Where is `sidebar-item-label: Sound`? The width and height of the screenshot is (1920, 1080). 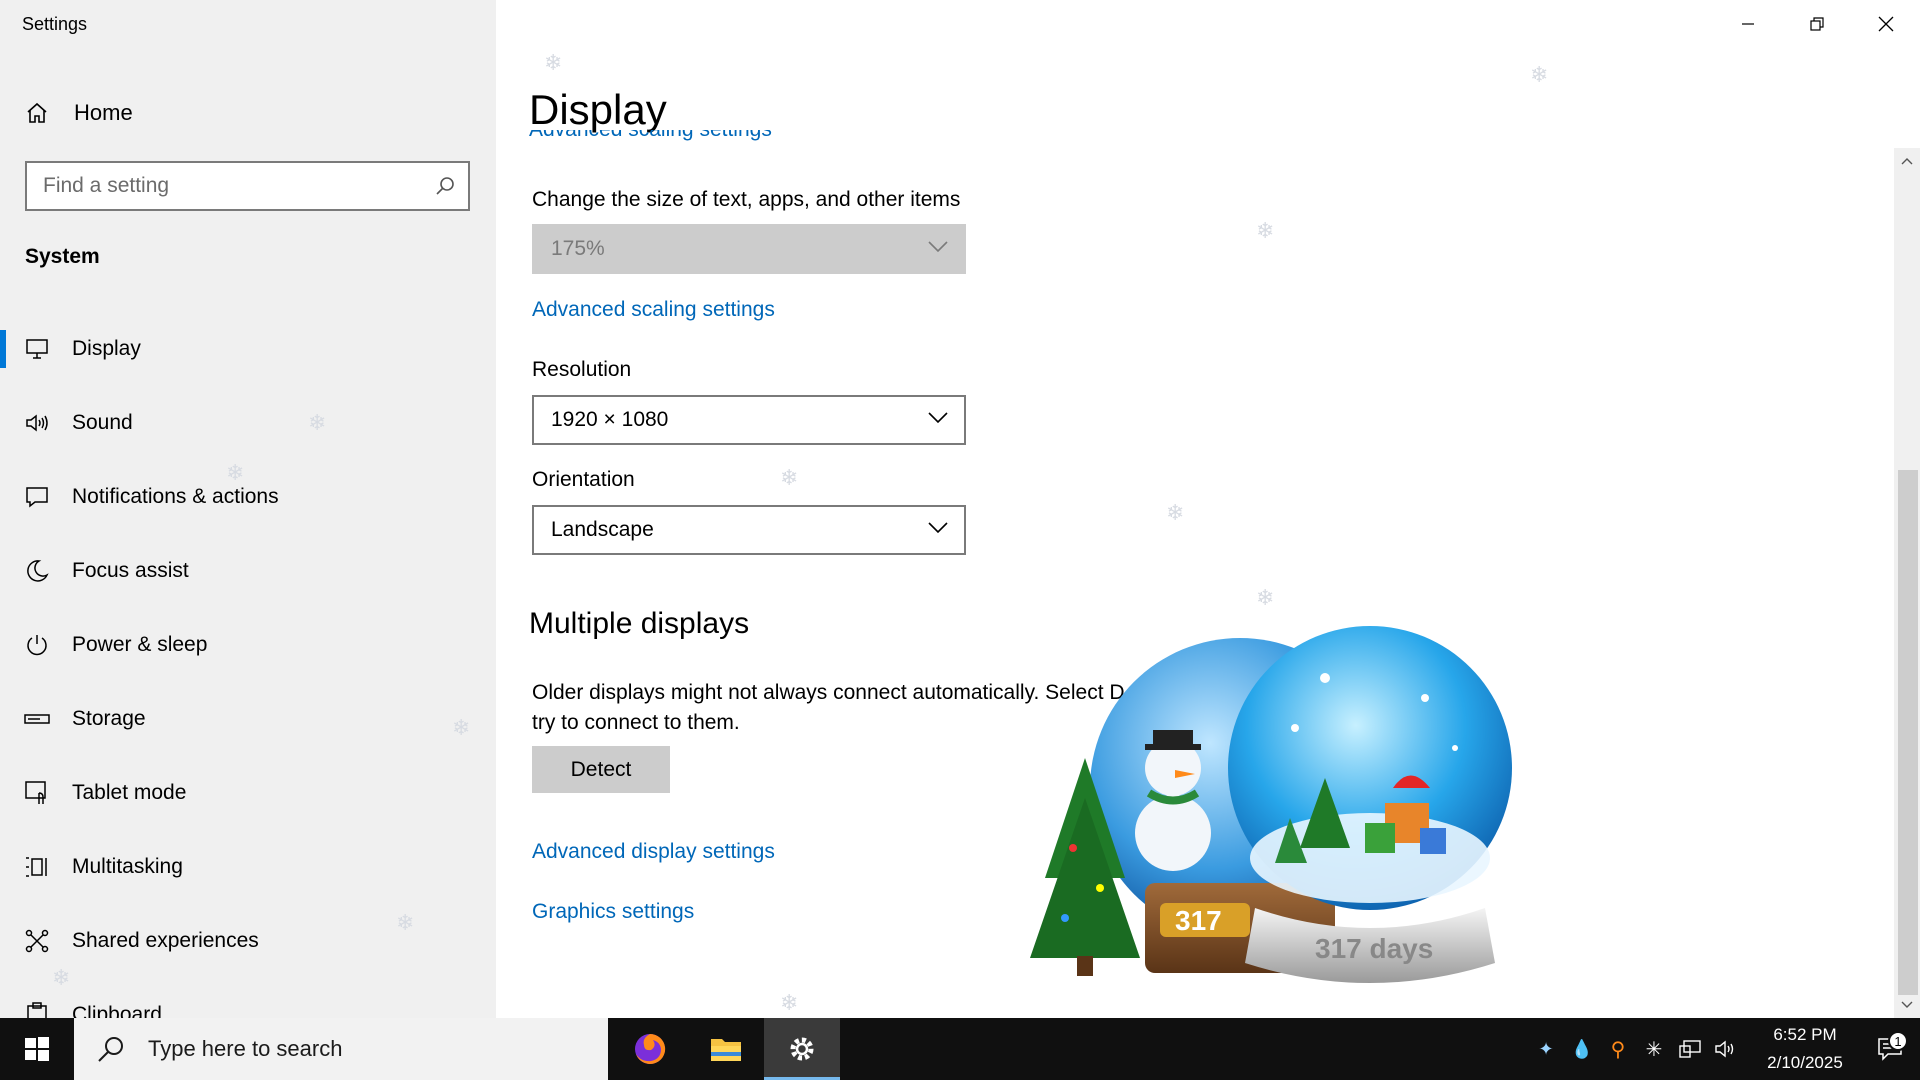
sidebar-item-label: Sound is located at coordinates (102, 422).